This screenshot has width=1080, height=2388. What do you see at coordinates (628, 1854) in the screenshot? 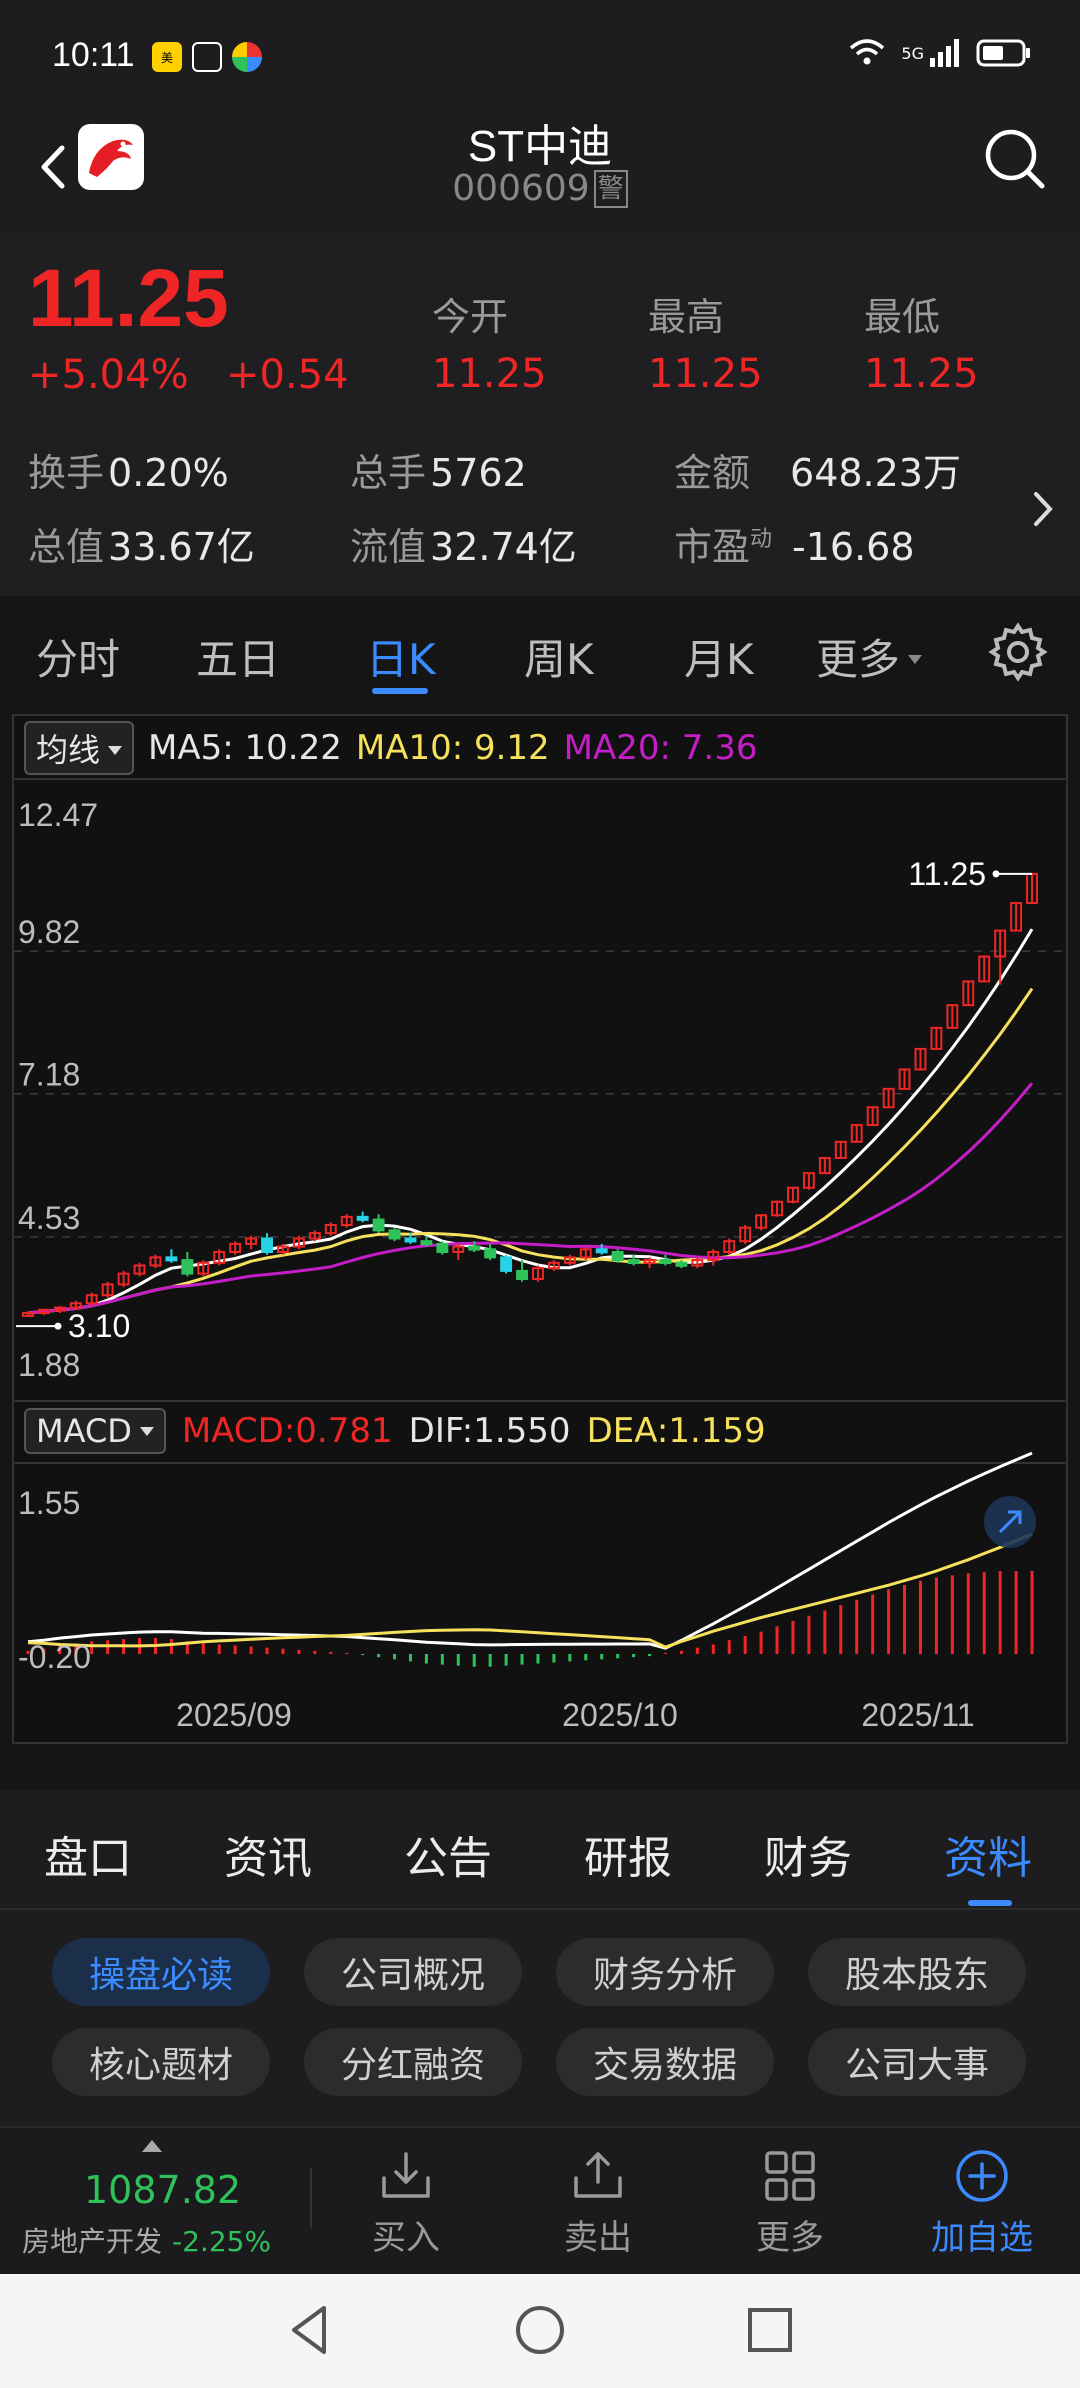
I see `tab-research: 研报` at bounding box center [628, 1854].